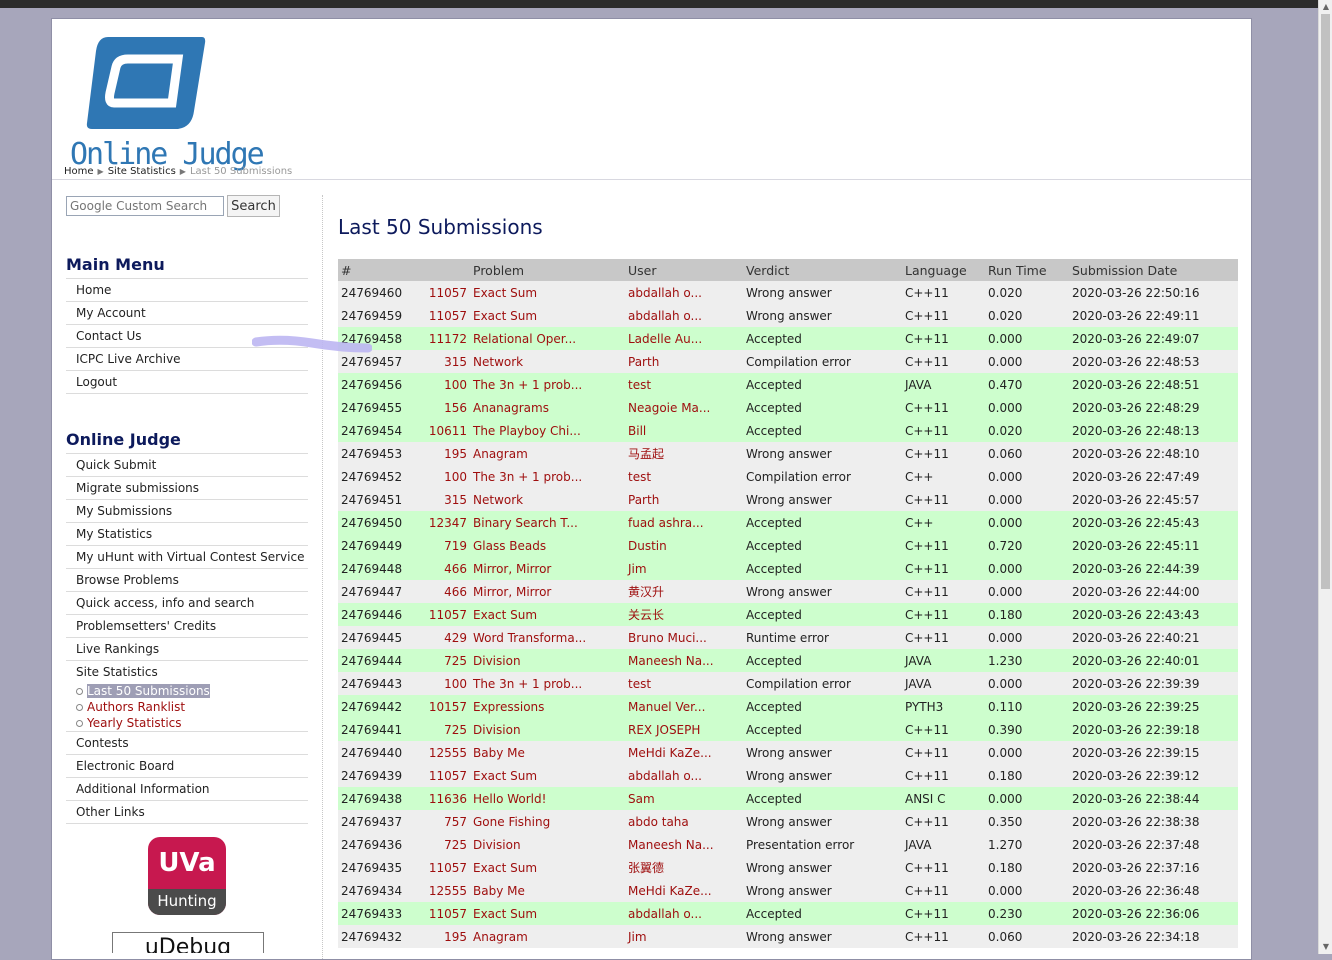  I want to click on user-name-cell: 黄汉升, so click(684, 591).